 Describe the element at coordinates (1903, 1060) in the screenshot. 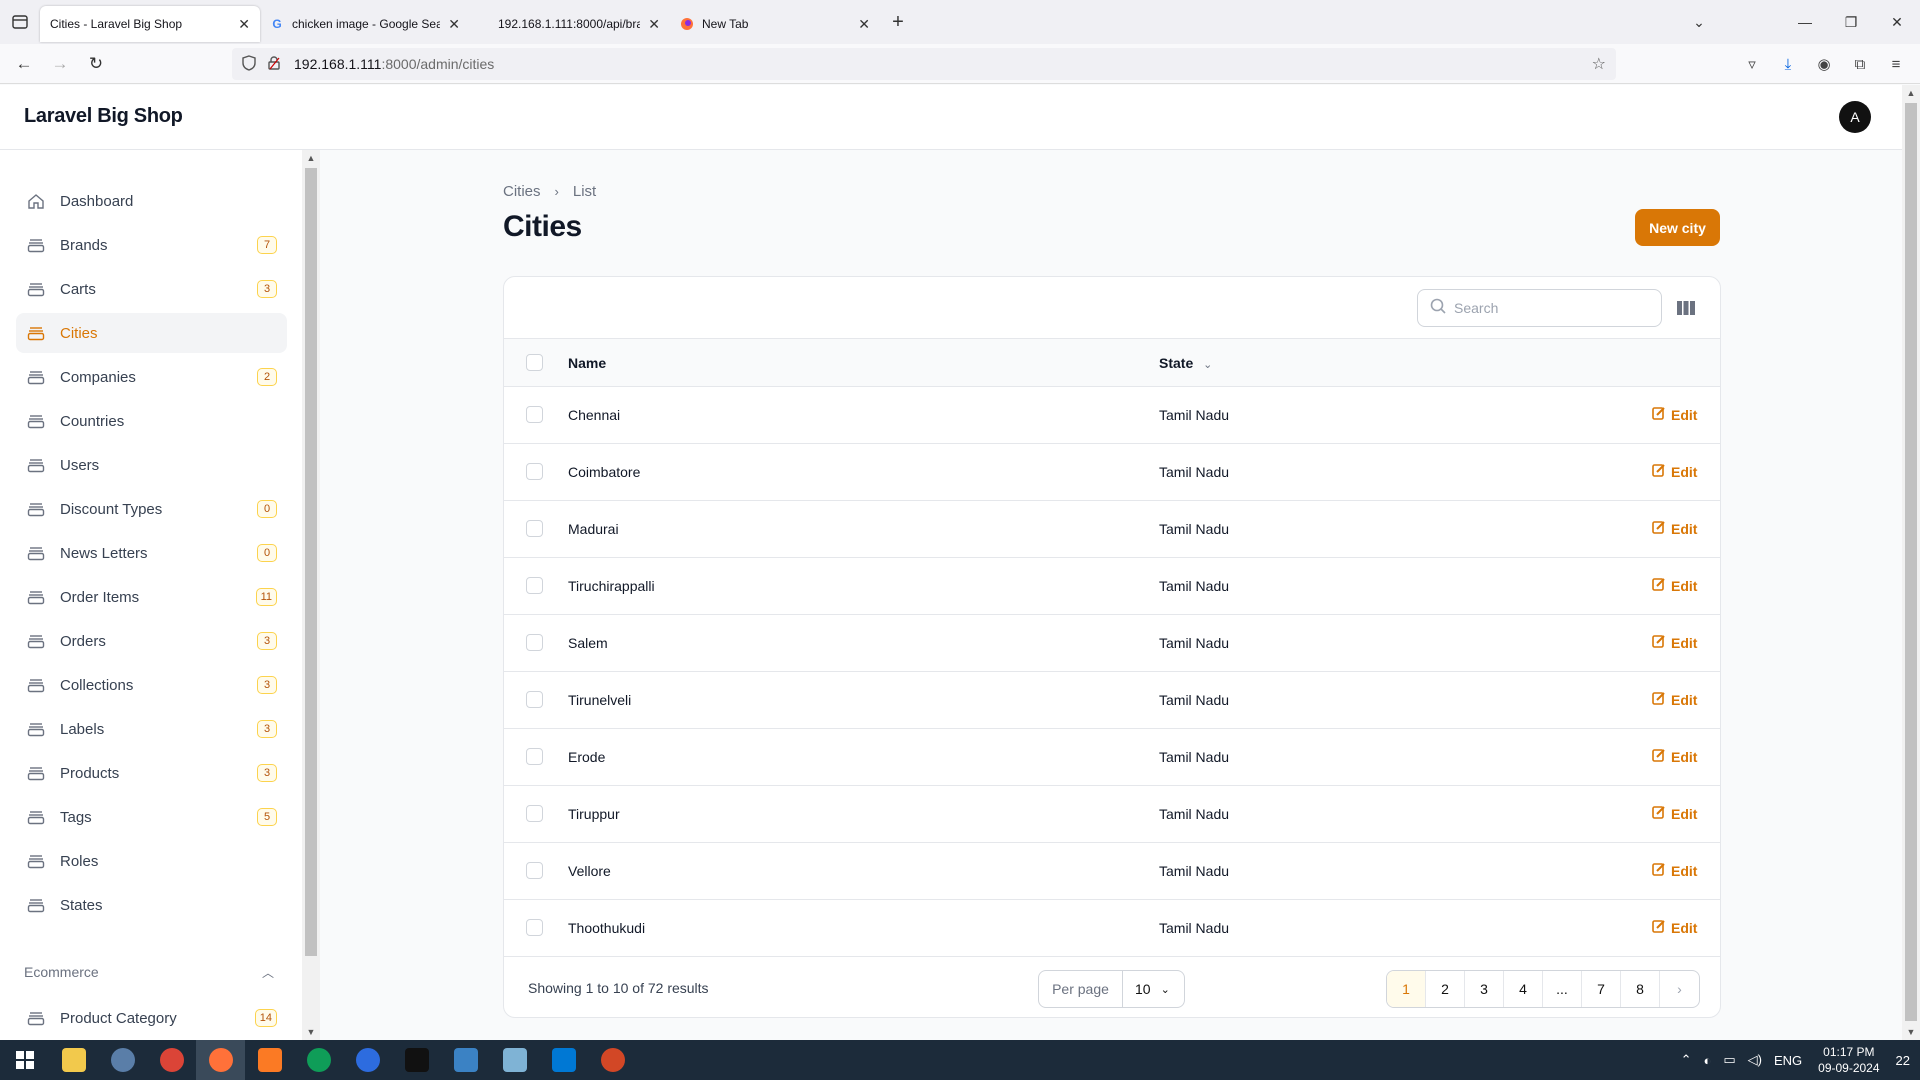

I see `notification-icon: 22` at that location.